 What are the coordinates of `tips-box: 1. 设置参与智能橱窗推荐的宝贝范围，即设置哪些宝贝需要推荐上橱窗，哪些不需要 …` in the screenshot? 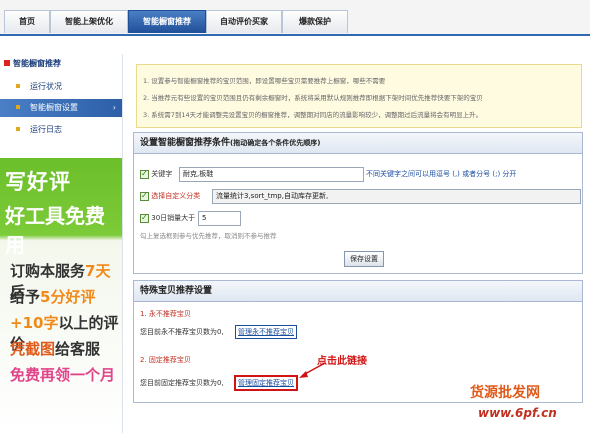 It's located at (359, 96).